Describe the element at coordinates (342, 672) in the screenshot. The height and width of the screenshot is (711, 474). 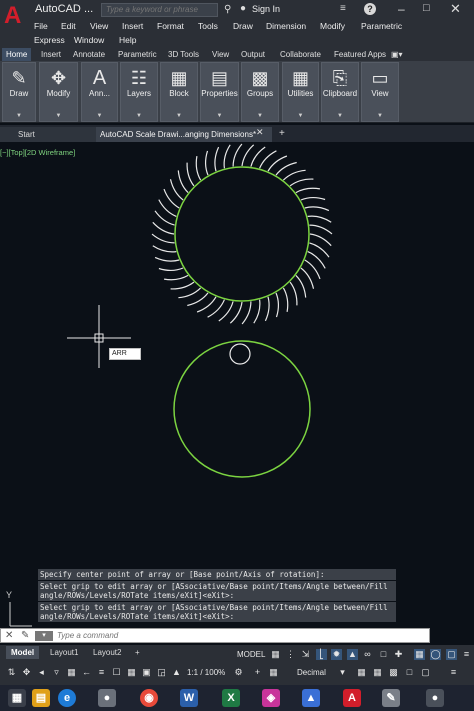
I see `chevron-down-icon: ▾` at that location.